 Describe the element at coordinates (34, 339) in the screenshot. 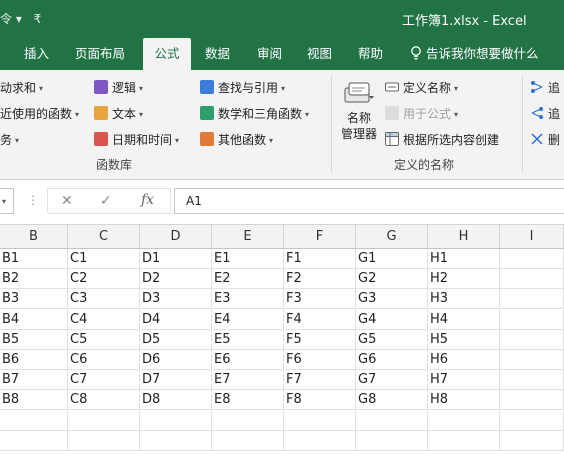

I see `cell-b5: B5` at that location.